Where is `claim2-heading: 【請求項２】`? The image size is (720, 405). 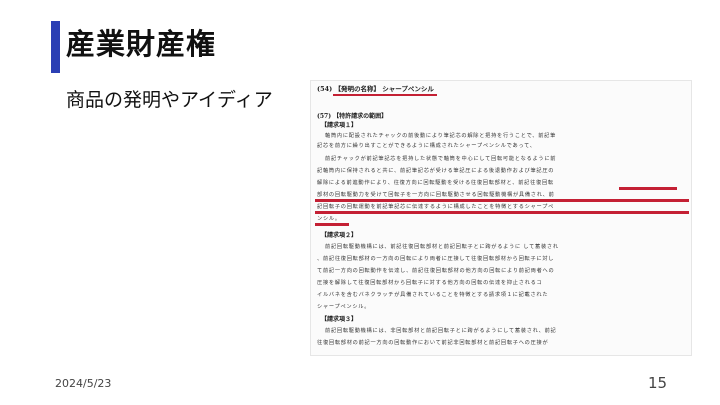 claim2-heading: 【請求項２】 is located at coordinates (339, 235).